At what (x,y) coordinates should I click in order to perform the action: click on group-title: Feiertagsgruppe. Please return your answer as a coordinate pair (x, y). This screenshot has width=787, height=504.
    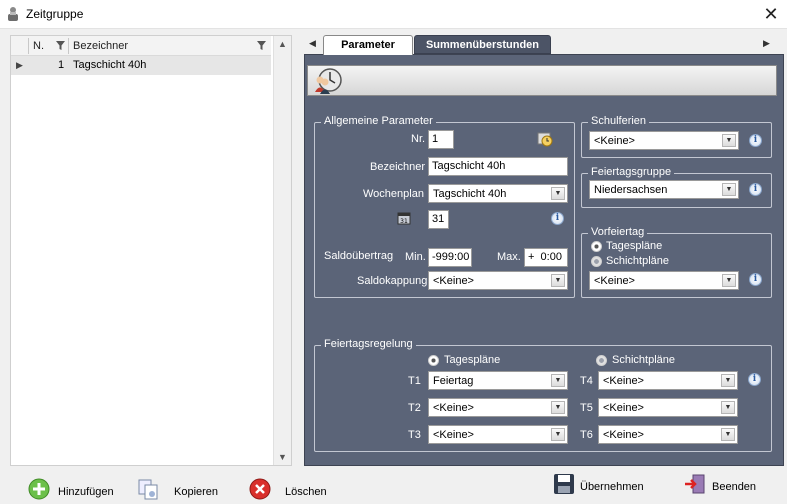
    Looking at the image, I should click on (631, 172).